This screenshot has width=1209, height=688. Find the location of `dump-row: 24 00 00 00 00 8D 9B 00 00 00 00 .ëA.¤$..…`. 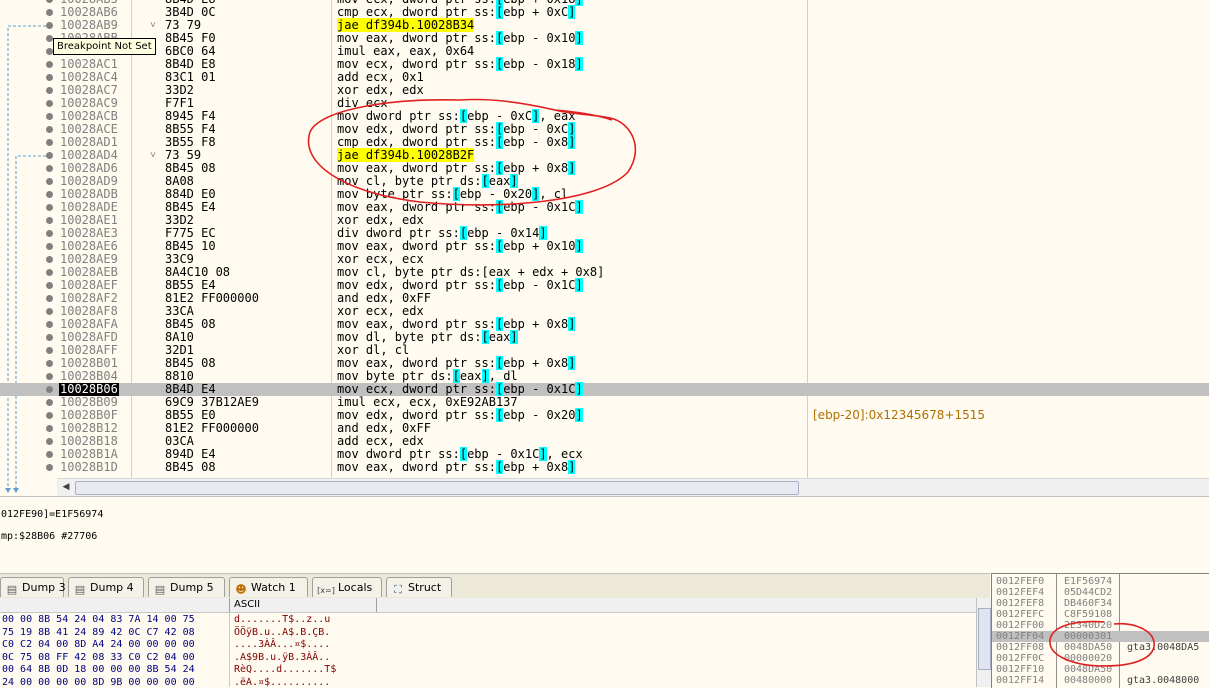

dump-row: 24 00 00 00 00 8D 9B 00 00 00 00 .ëA.¤$..… is located at coordinates (488, 682).